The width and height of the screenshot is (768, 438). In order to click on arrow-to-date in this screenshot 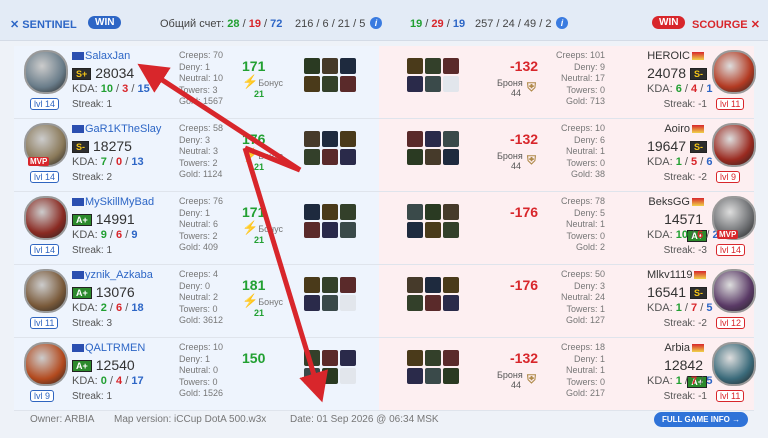, I will do `click(285, 275)`.